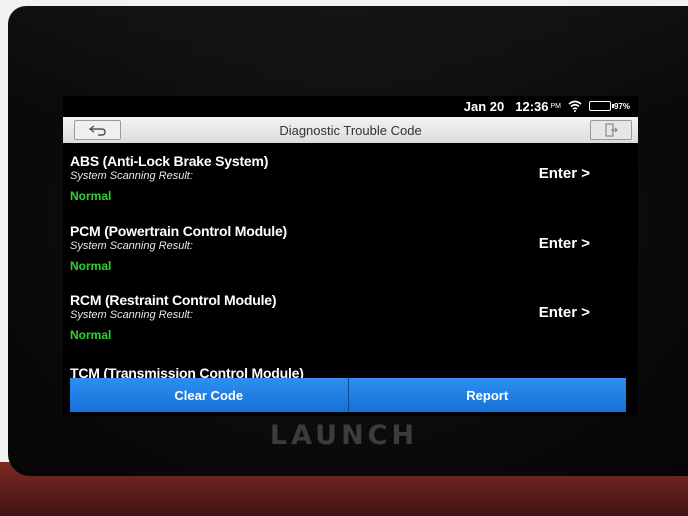 The width and height of the screenshot is (688, 516). Describe the element at coordinates (601, 106) in the screenshot. I see `battery-icon` at that location.